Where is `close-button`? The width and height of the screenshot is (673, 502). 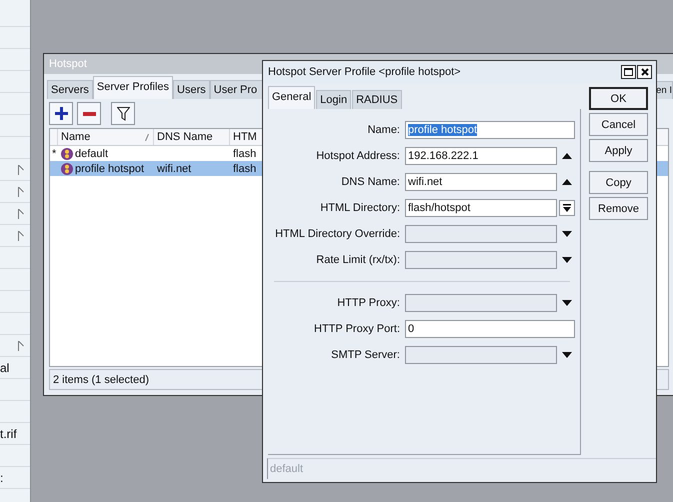
close-button is located at coordinates (644, 72).